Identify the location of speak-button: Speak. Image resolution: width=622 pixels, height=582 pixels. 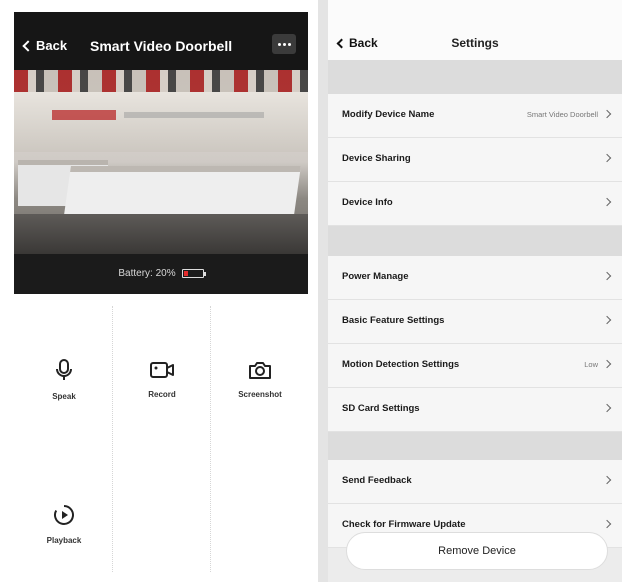
(64, 379).